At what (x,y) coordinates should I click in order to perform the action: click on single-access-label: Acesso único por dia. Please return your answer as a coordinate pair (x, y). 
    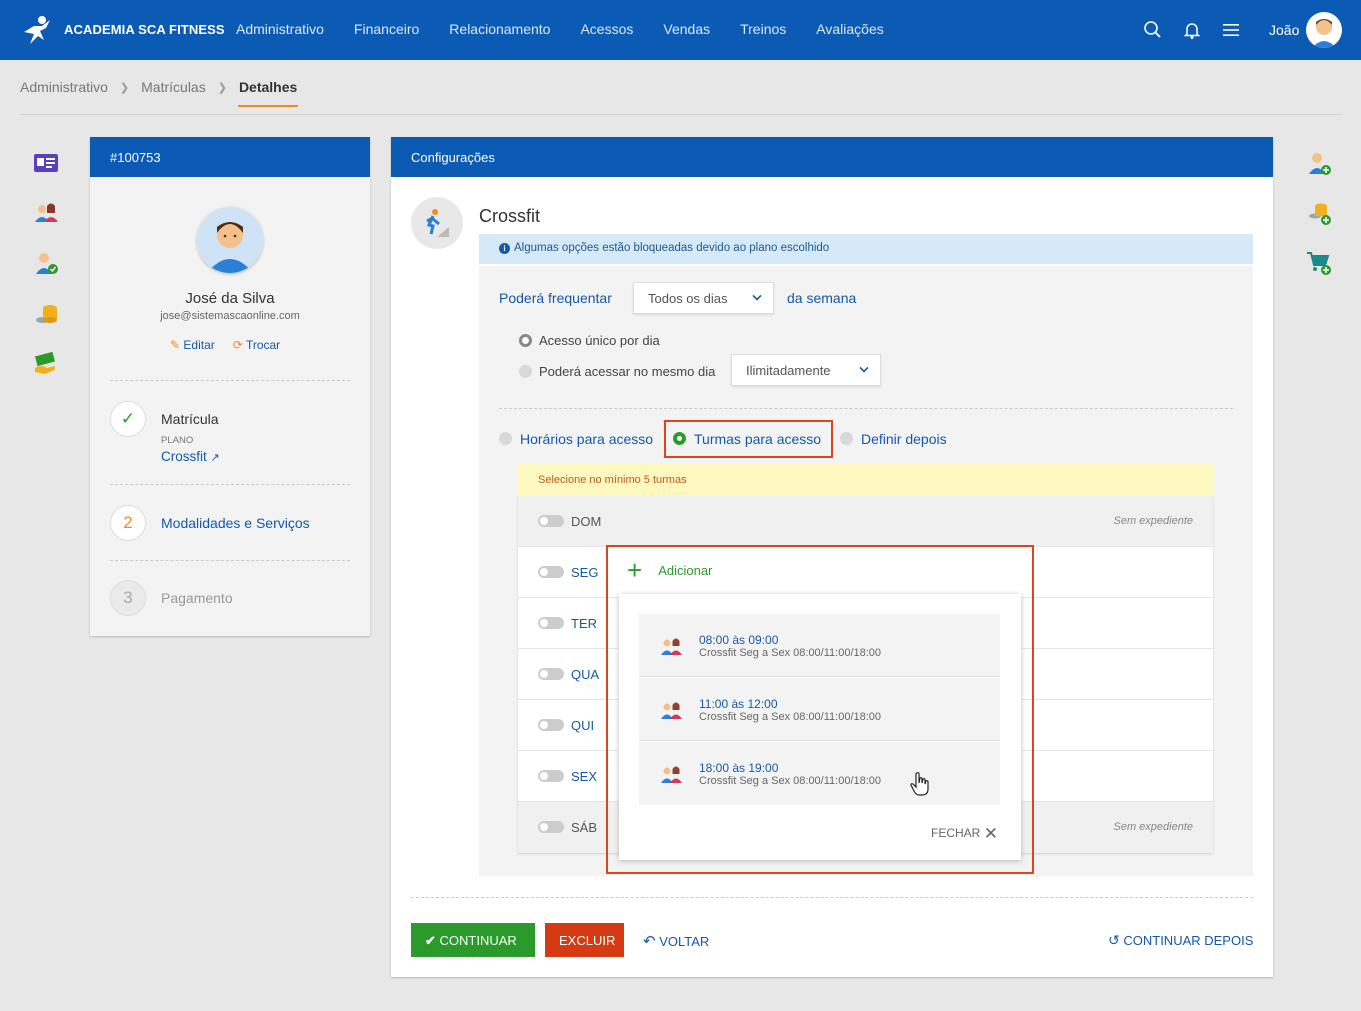
    Looking at the image, I should click on (599, 340).